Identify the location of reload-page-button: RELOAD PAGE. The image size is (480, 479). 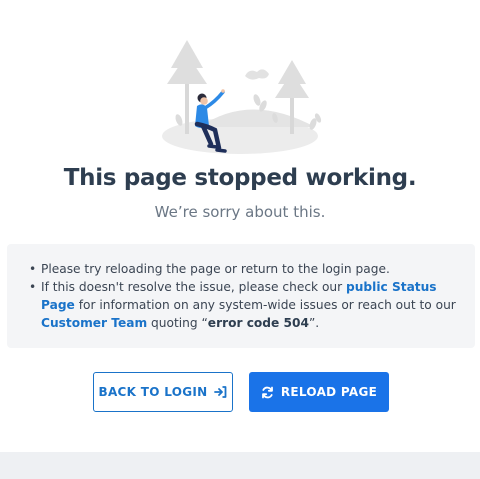
(319, 392).